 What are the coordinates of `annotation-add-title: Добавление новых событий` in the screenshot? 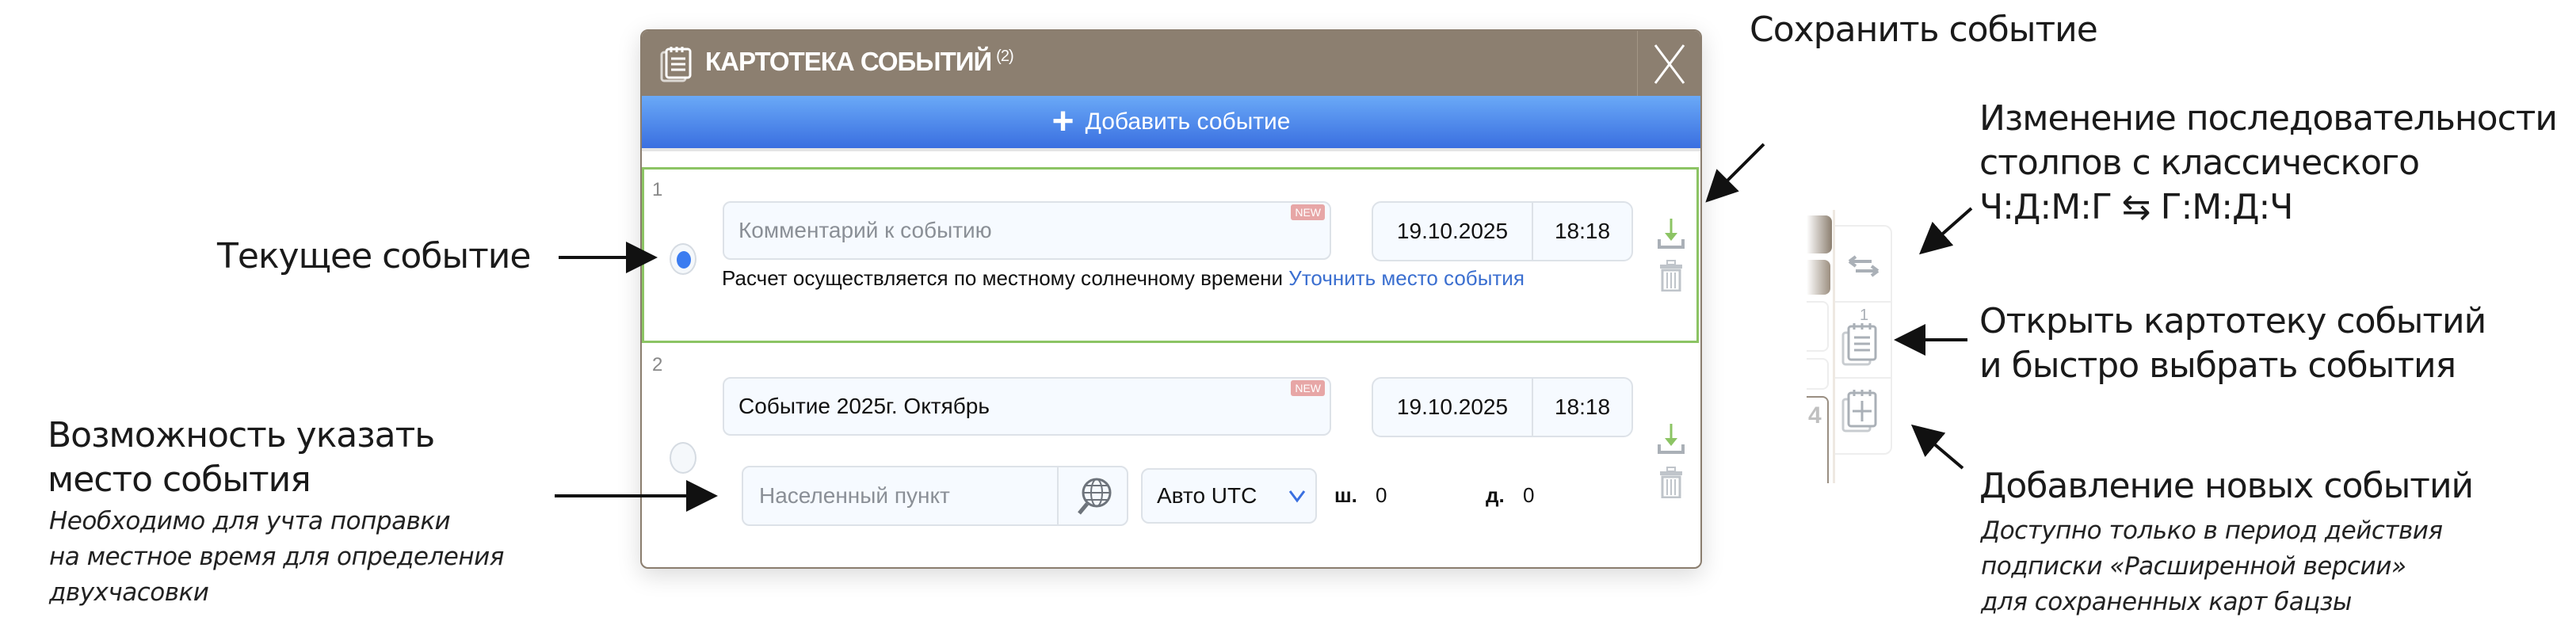 It's located at (2226, 486).